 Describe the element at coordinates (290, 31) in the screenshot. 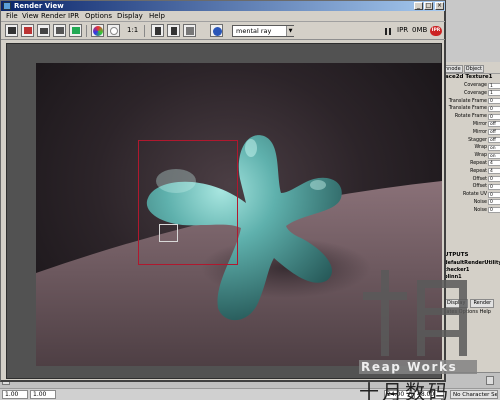

I see `chevron-down-icon: ▼` at that location.